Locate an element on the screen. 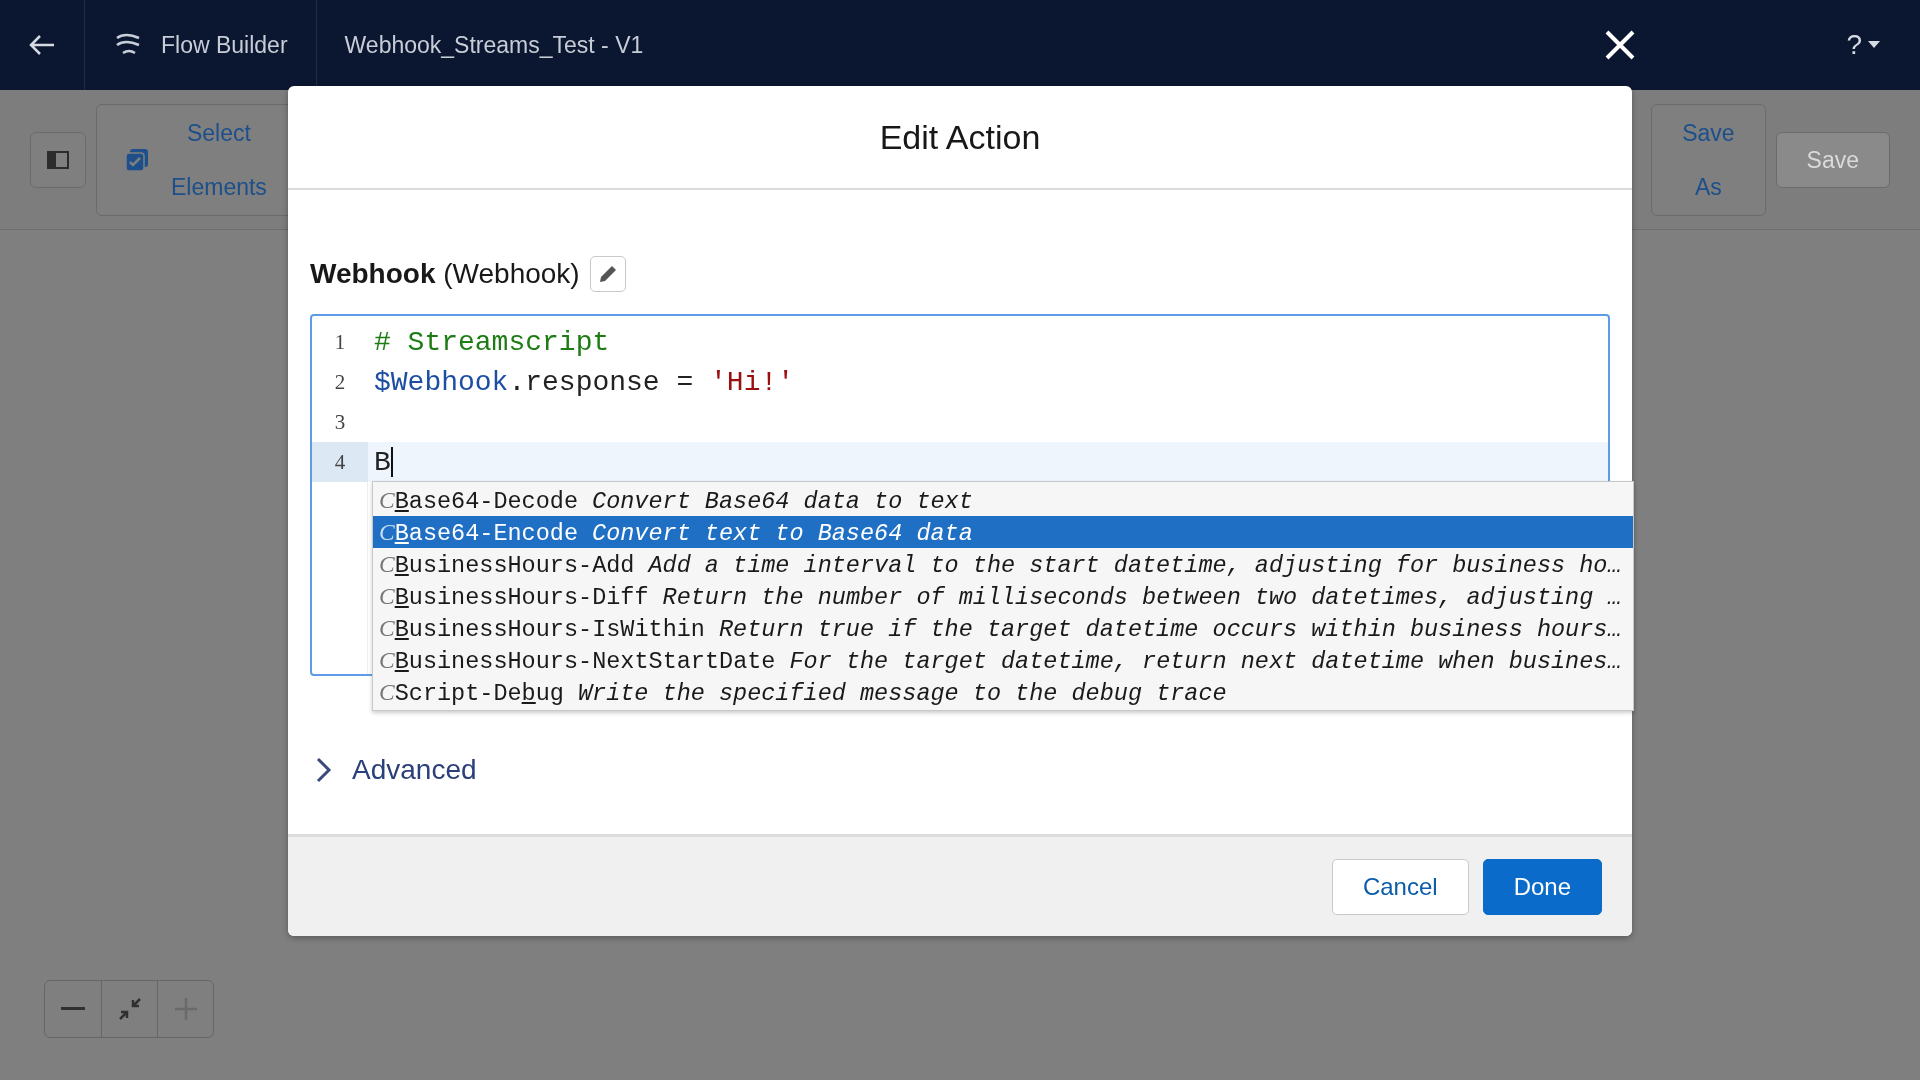 The height and width of the screenshot is (1080, 1920). flow-title: Webhook_Streams_Test - V1 is located at coordinates (494, 45).